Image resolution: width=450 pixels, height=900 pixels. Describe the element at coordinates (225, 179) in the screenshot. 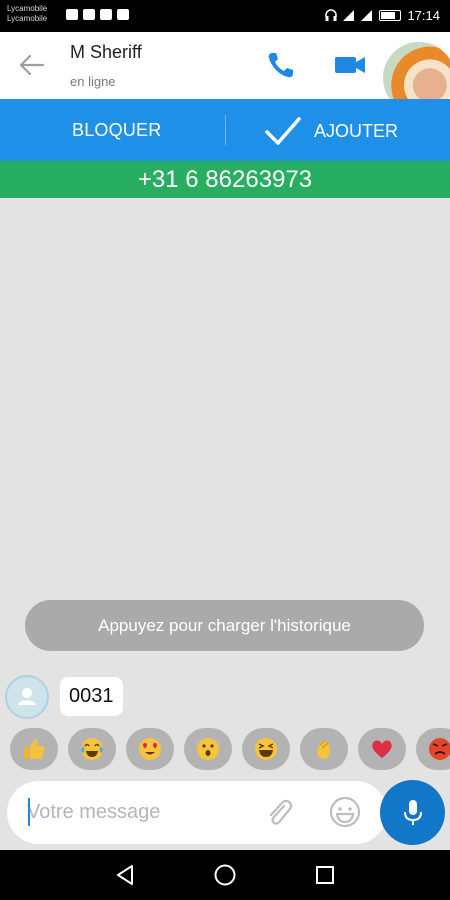

I see `phone-number-banner: +31 6 86263973` at that location.